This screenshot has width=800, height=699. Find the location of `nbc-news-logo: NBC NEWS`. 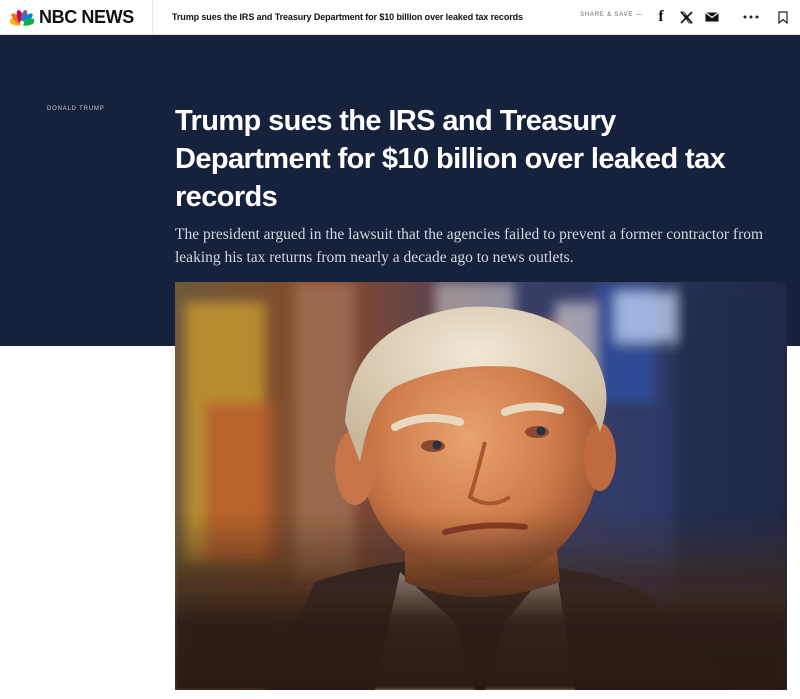

nbc-news-logo: NBC NEWS is located at coordinates (72, 17).